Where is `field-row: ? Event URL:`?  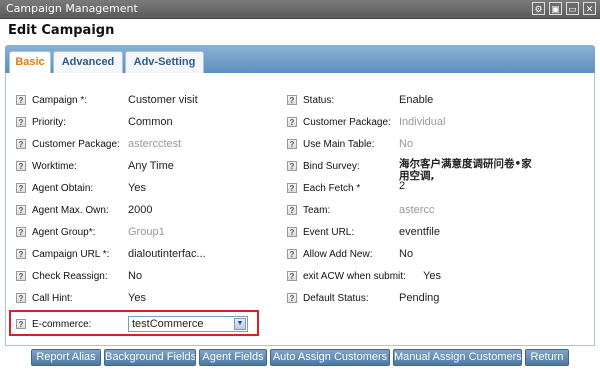 field-row: ? Event URL: is located at coordinates (320, 232).